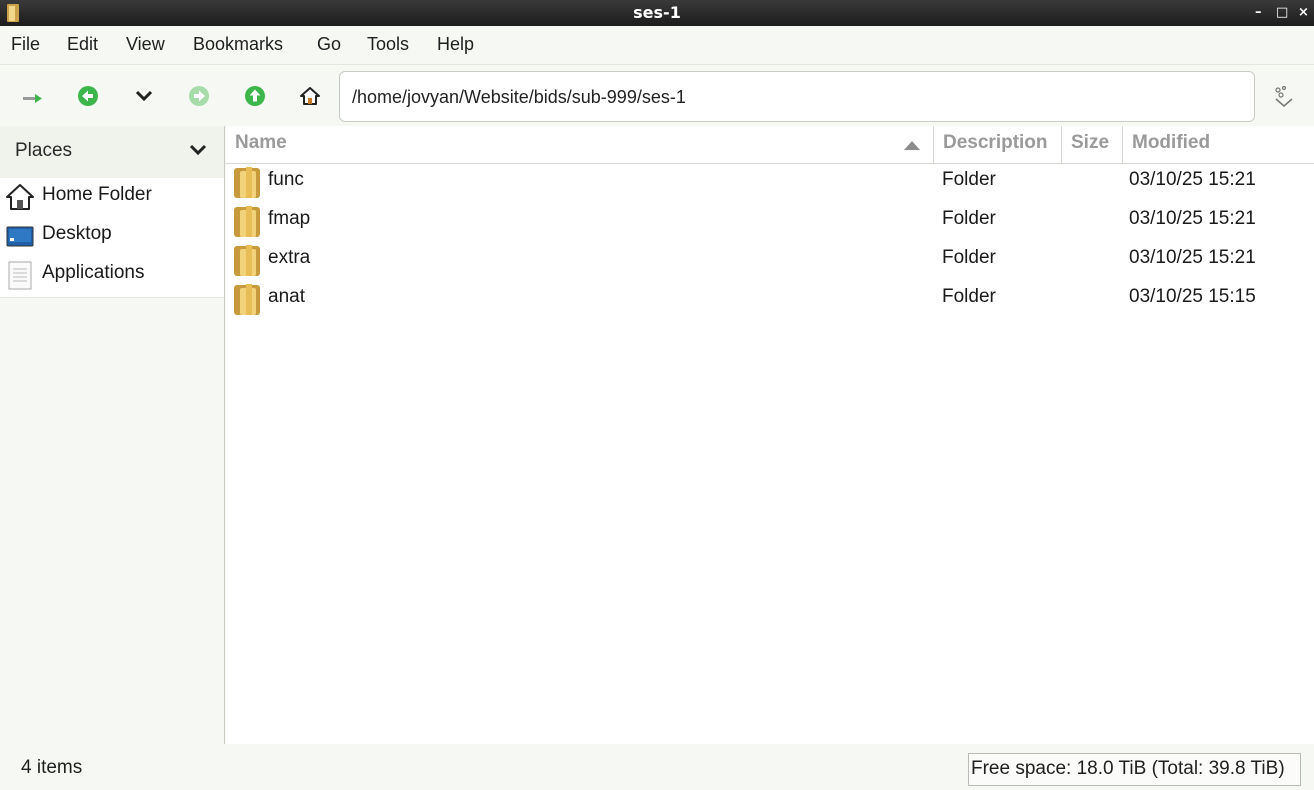  I want to click on table-row: extra Folder 03/10/25 15:21, so click(770, 260).